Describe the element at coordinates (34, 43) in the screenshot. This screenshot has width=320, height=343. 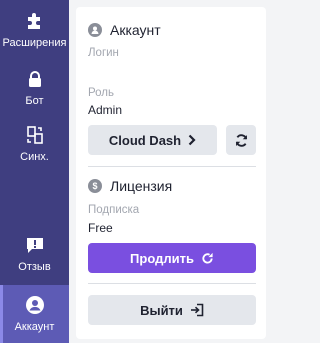
I see `sidebar-item-label: Расширения` at that location.